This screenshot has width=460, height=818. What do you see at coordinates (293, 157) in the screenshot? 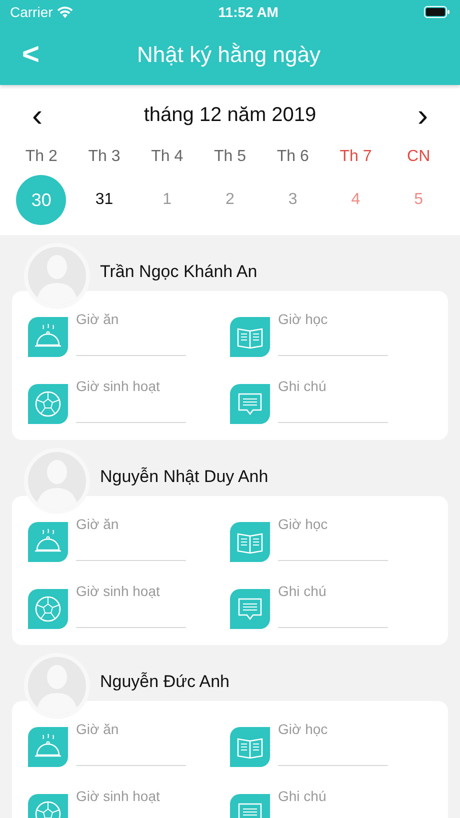
I see `weekday-label: Th 6` at bounding box center [293, 157].